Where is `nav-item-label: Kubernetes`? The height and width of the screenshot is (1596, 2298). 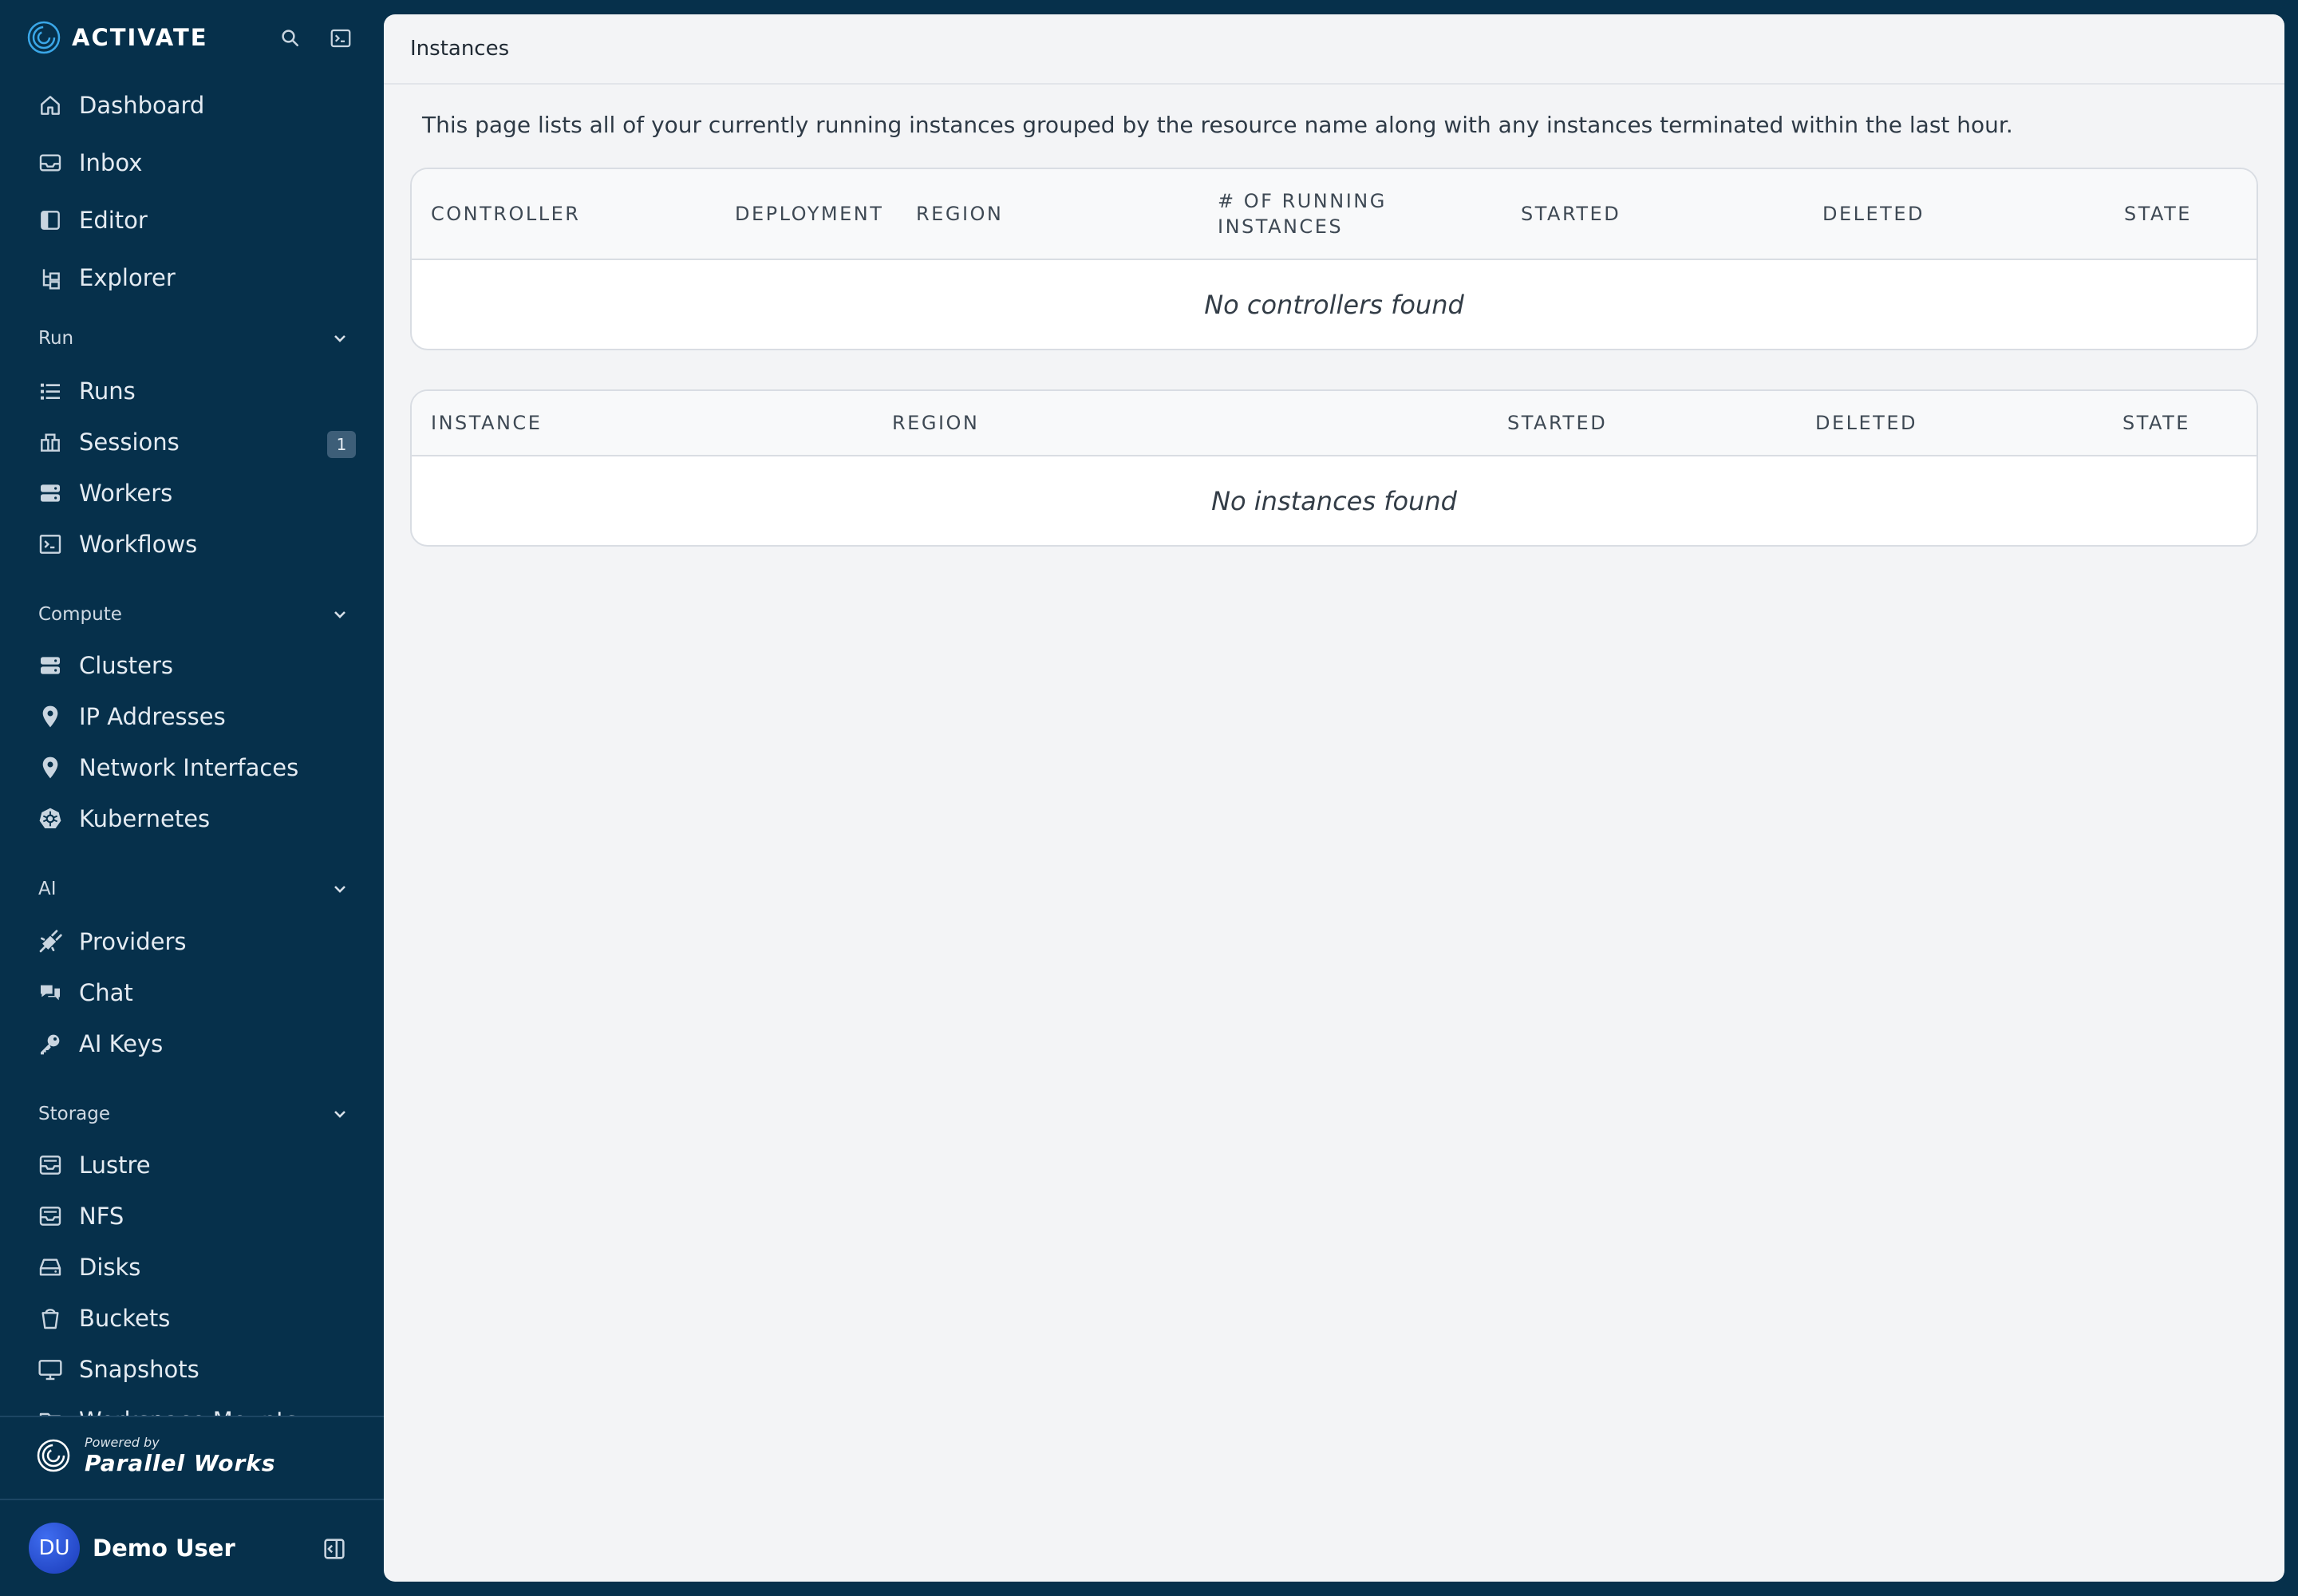 nav-item-label: Kubernetes is located at coordinates (145, 818).